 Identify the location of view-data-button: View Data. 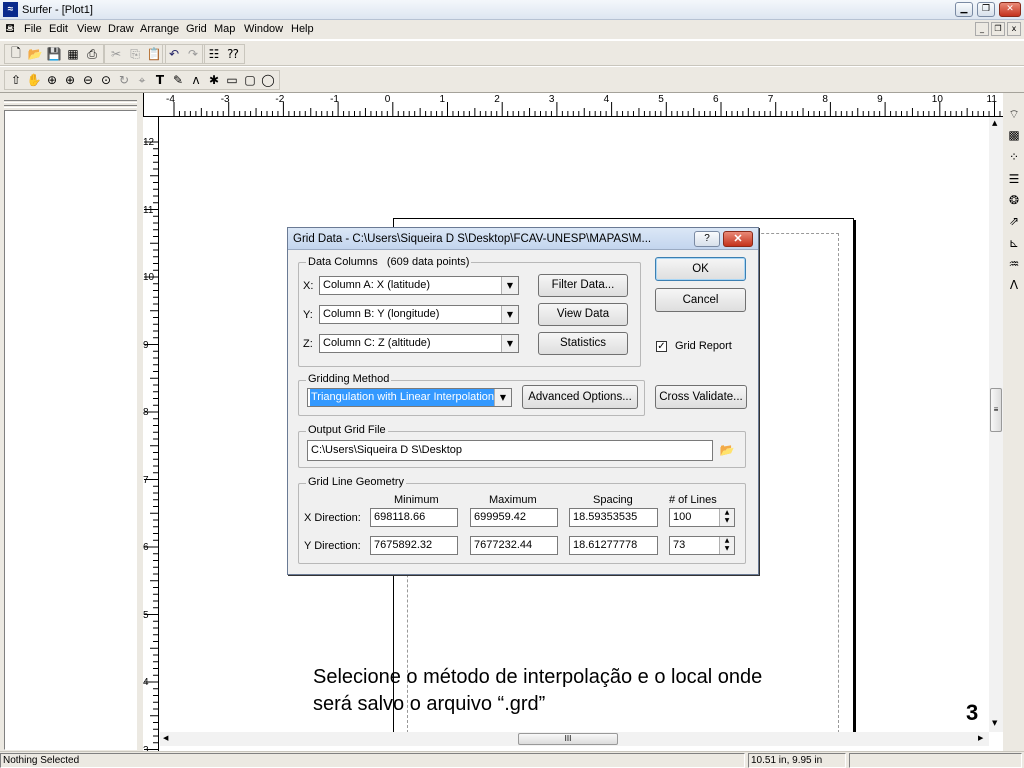
(583, 314).